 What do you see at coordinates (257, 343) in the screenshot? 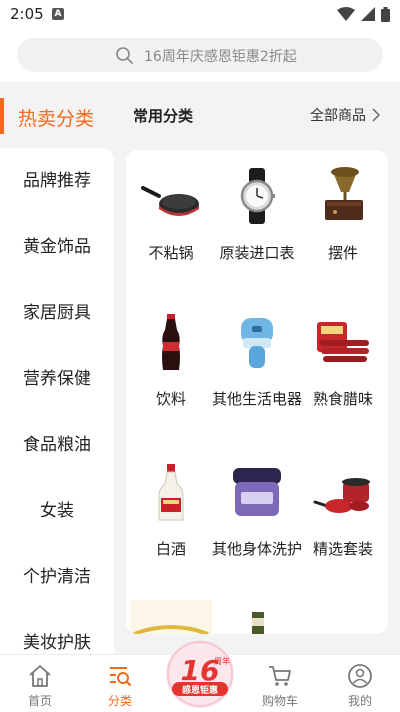
I see `lint-remover-icon` at bounding box center [257, 343].